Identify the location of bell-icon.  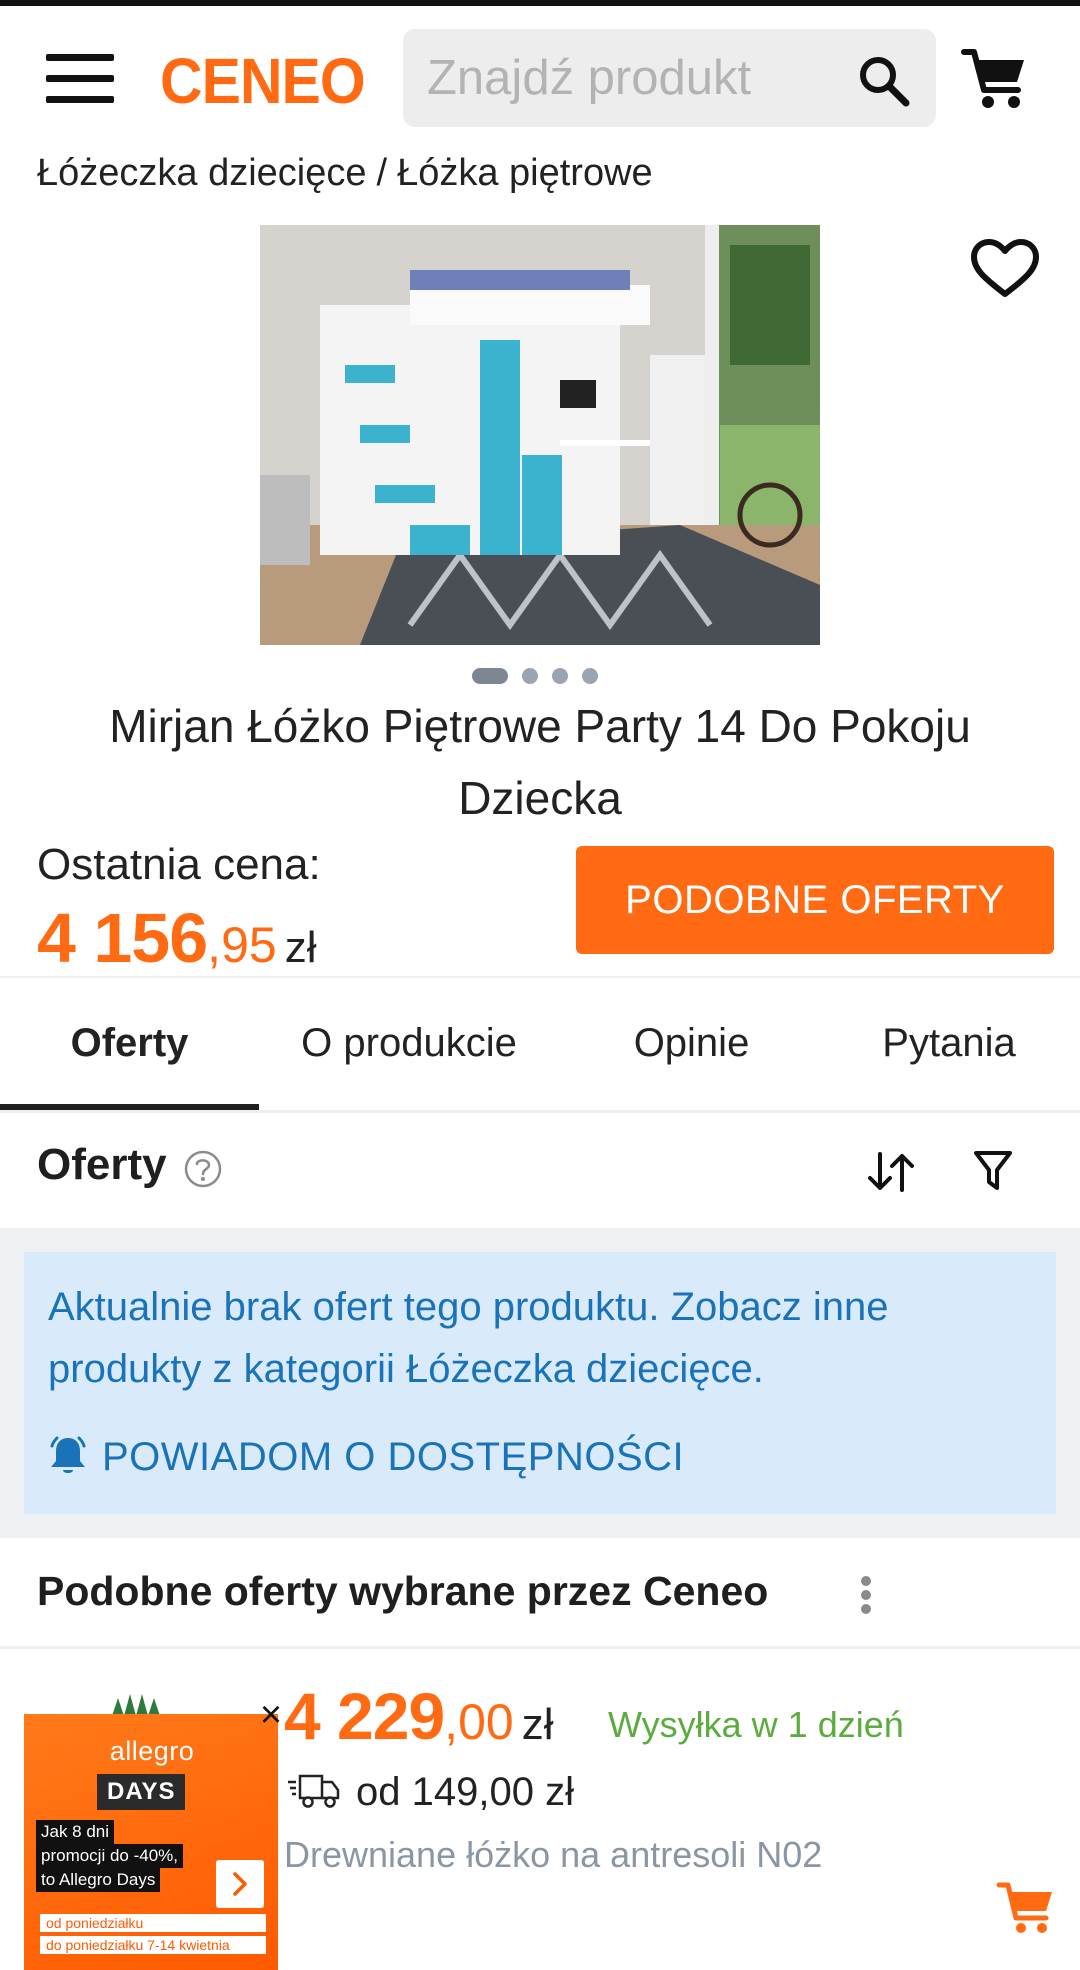
(68, 1457).